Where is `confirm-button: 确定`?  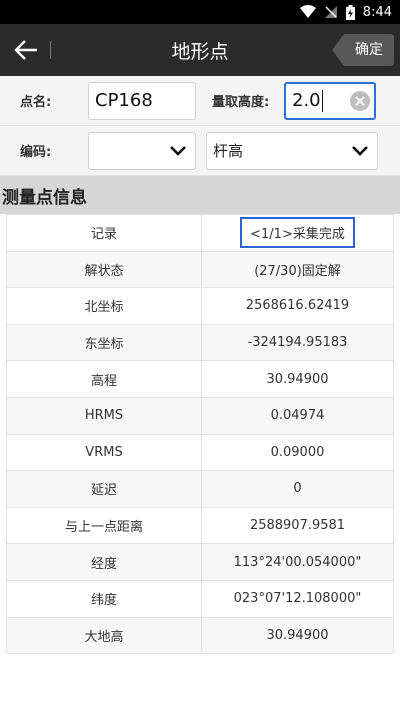 confirm-button: 确定 is located at coordinates (363, 50).